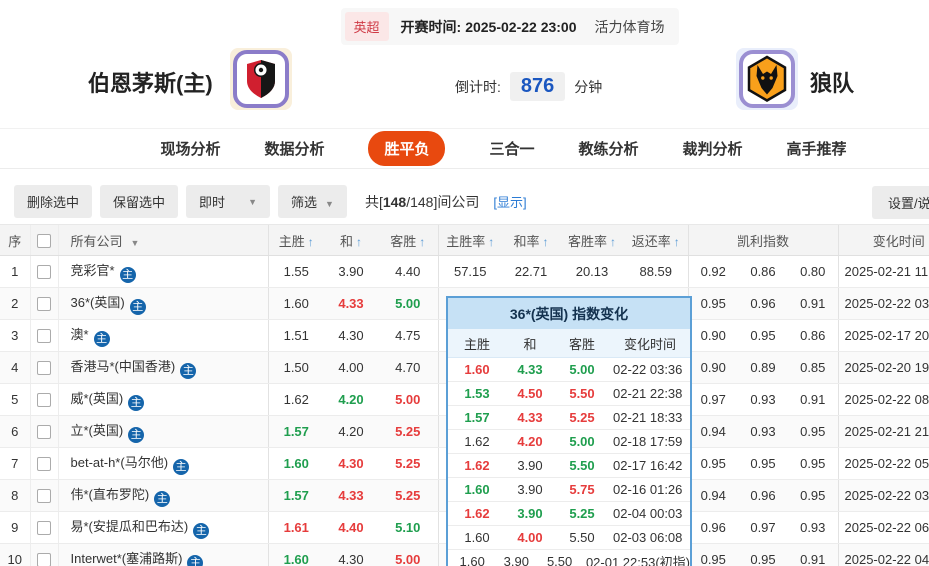  I want to click on select-all-checkbox, so click(44, 240).